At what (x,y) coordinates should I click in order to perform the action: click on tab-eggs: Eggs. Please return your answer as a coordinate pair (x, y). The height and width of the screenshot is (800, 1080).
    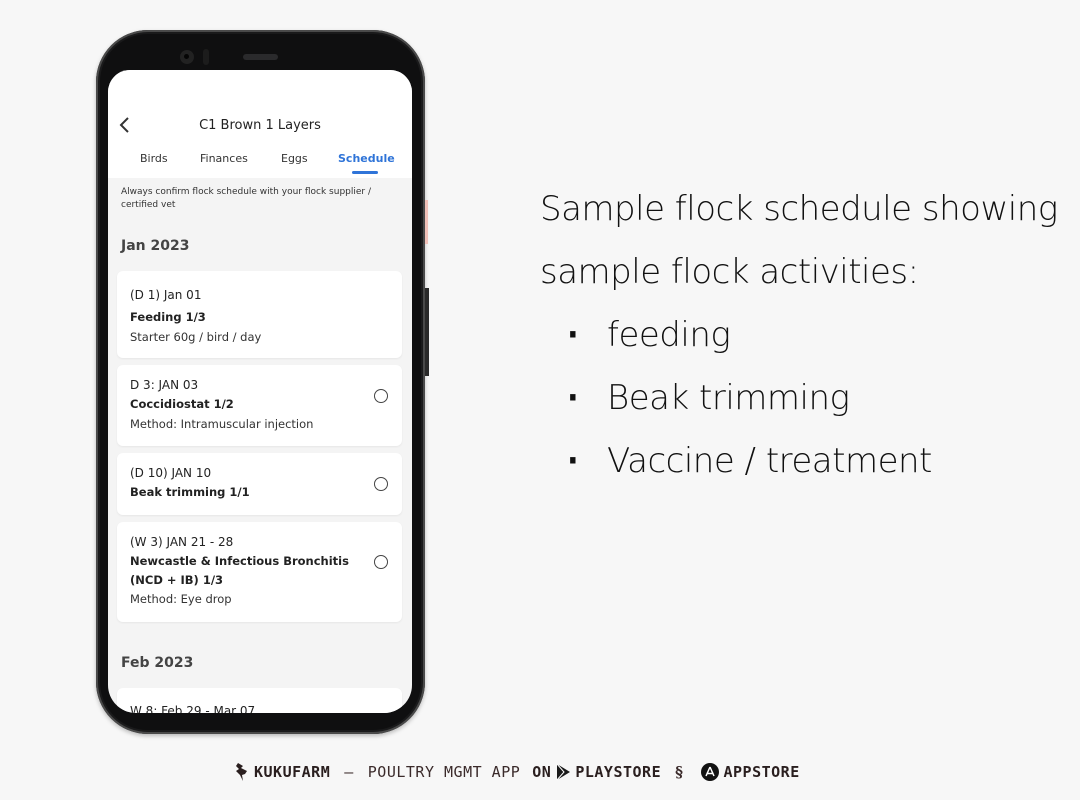
    Looking at the image, I should click on (294, 158).